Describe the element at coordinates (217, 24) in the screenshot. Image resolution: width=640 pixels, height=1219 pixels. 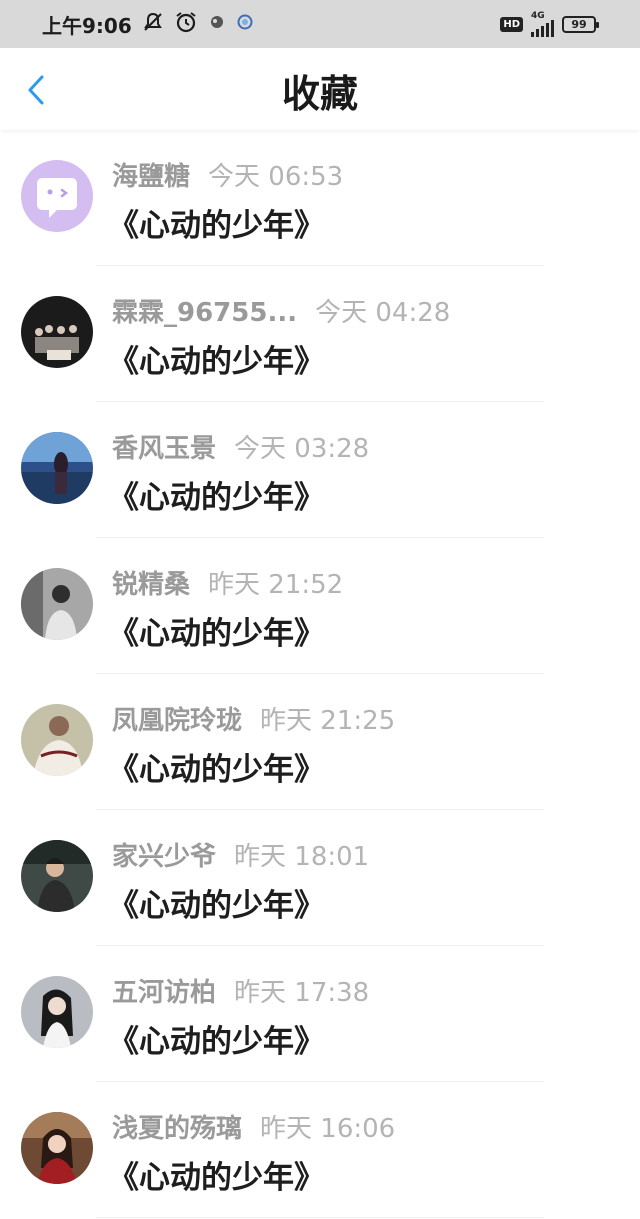
I see `app-notification-icon` at that location.